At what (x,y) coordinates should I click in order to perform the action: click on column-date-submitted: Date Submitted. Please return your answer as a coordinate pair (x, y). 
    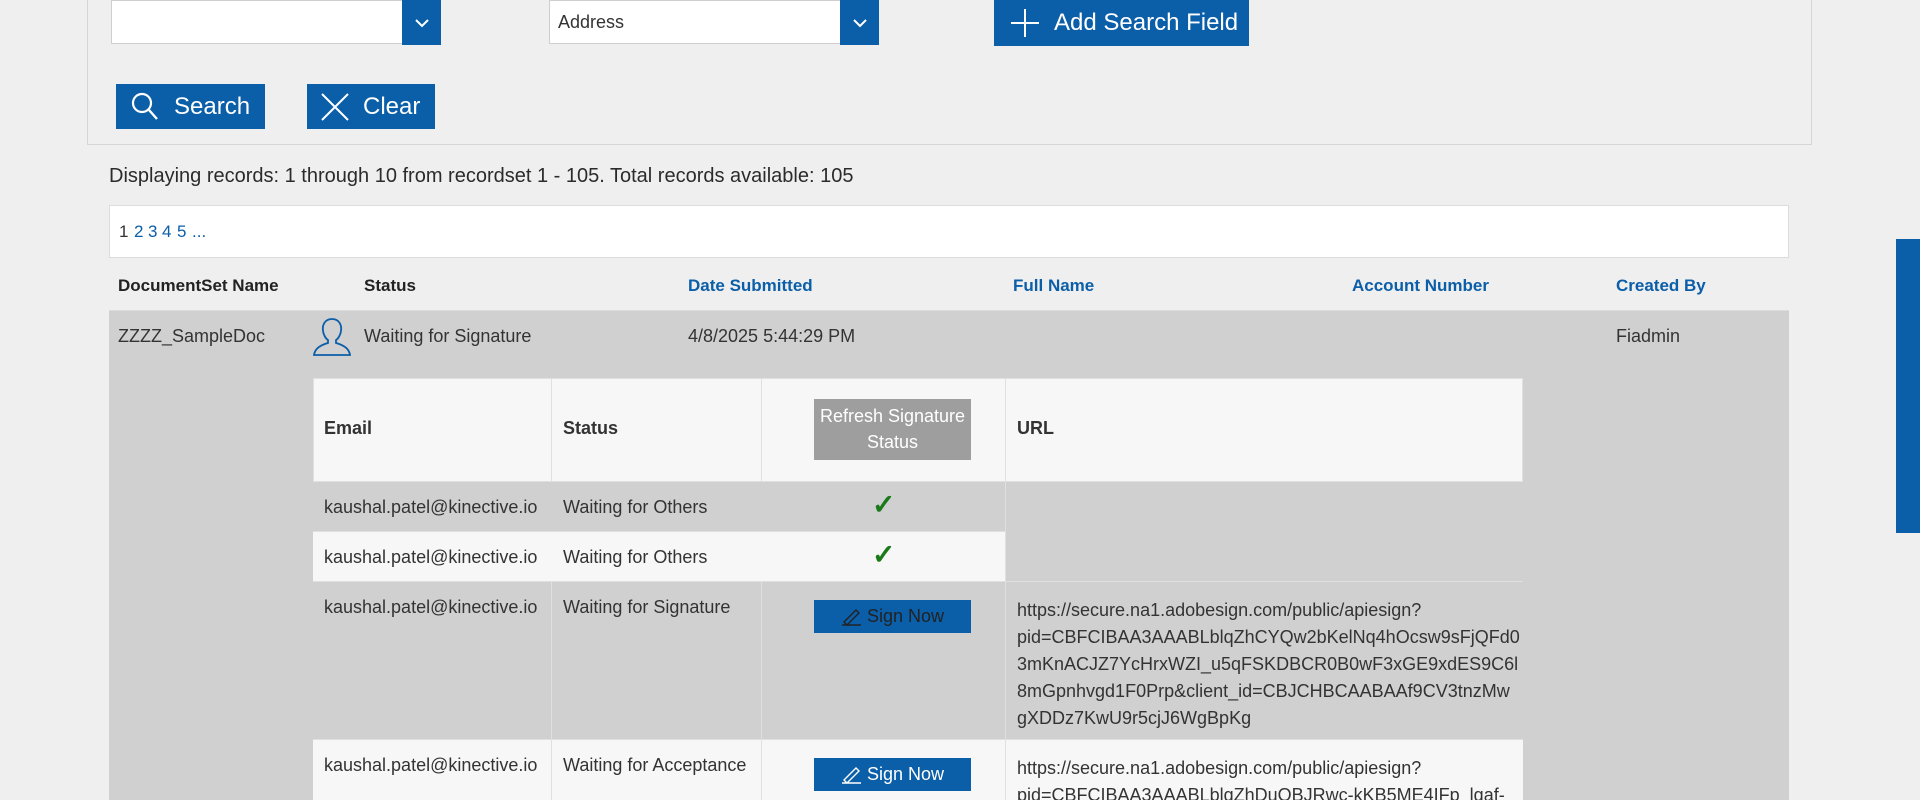
    Looking at the image, I should click on (750, 286).